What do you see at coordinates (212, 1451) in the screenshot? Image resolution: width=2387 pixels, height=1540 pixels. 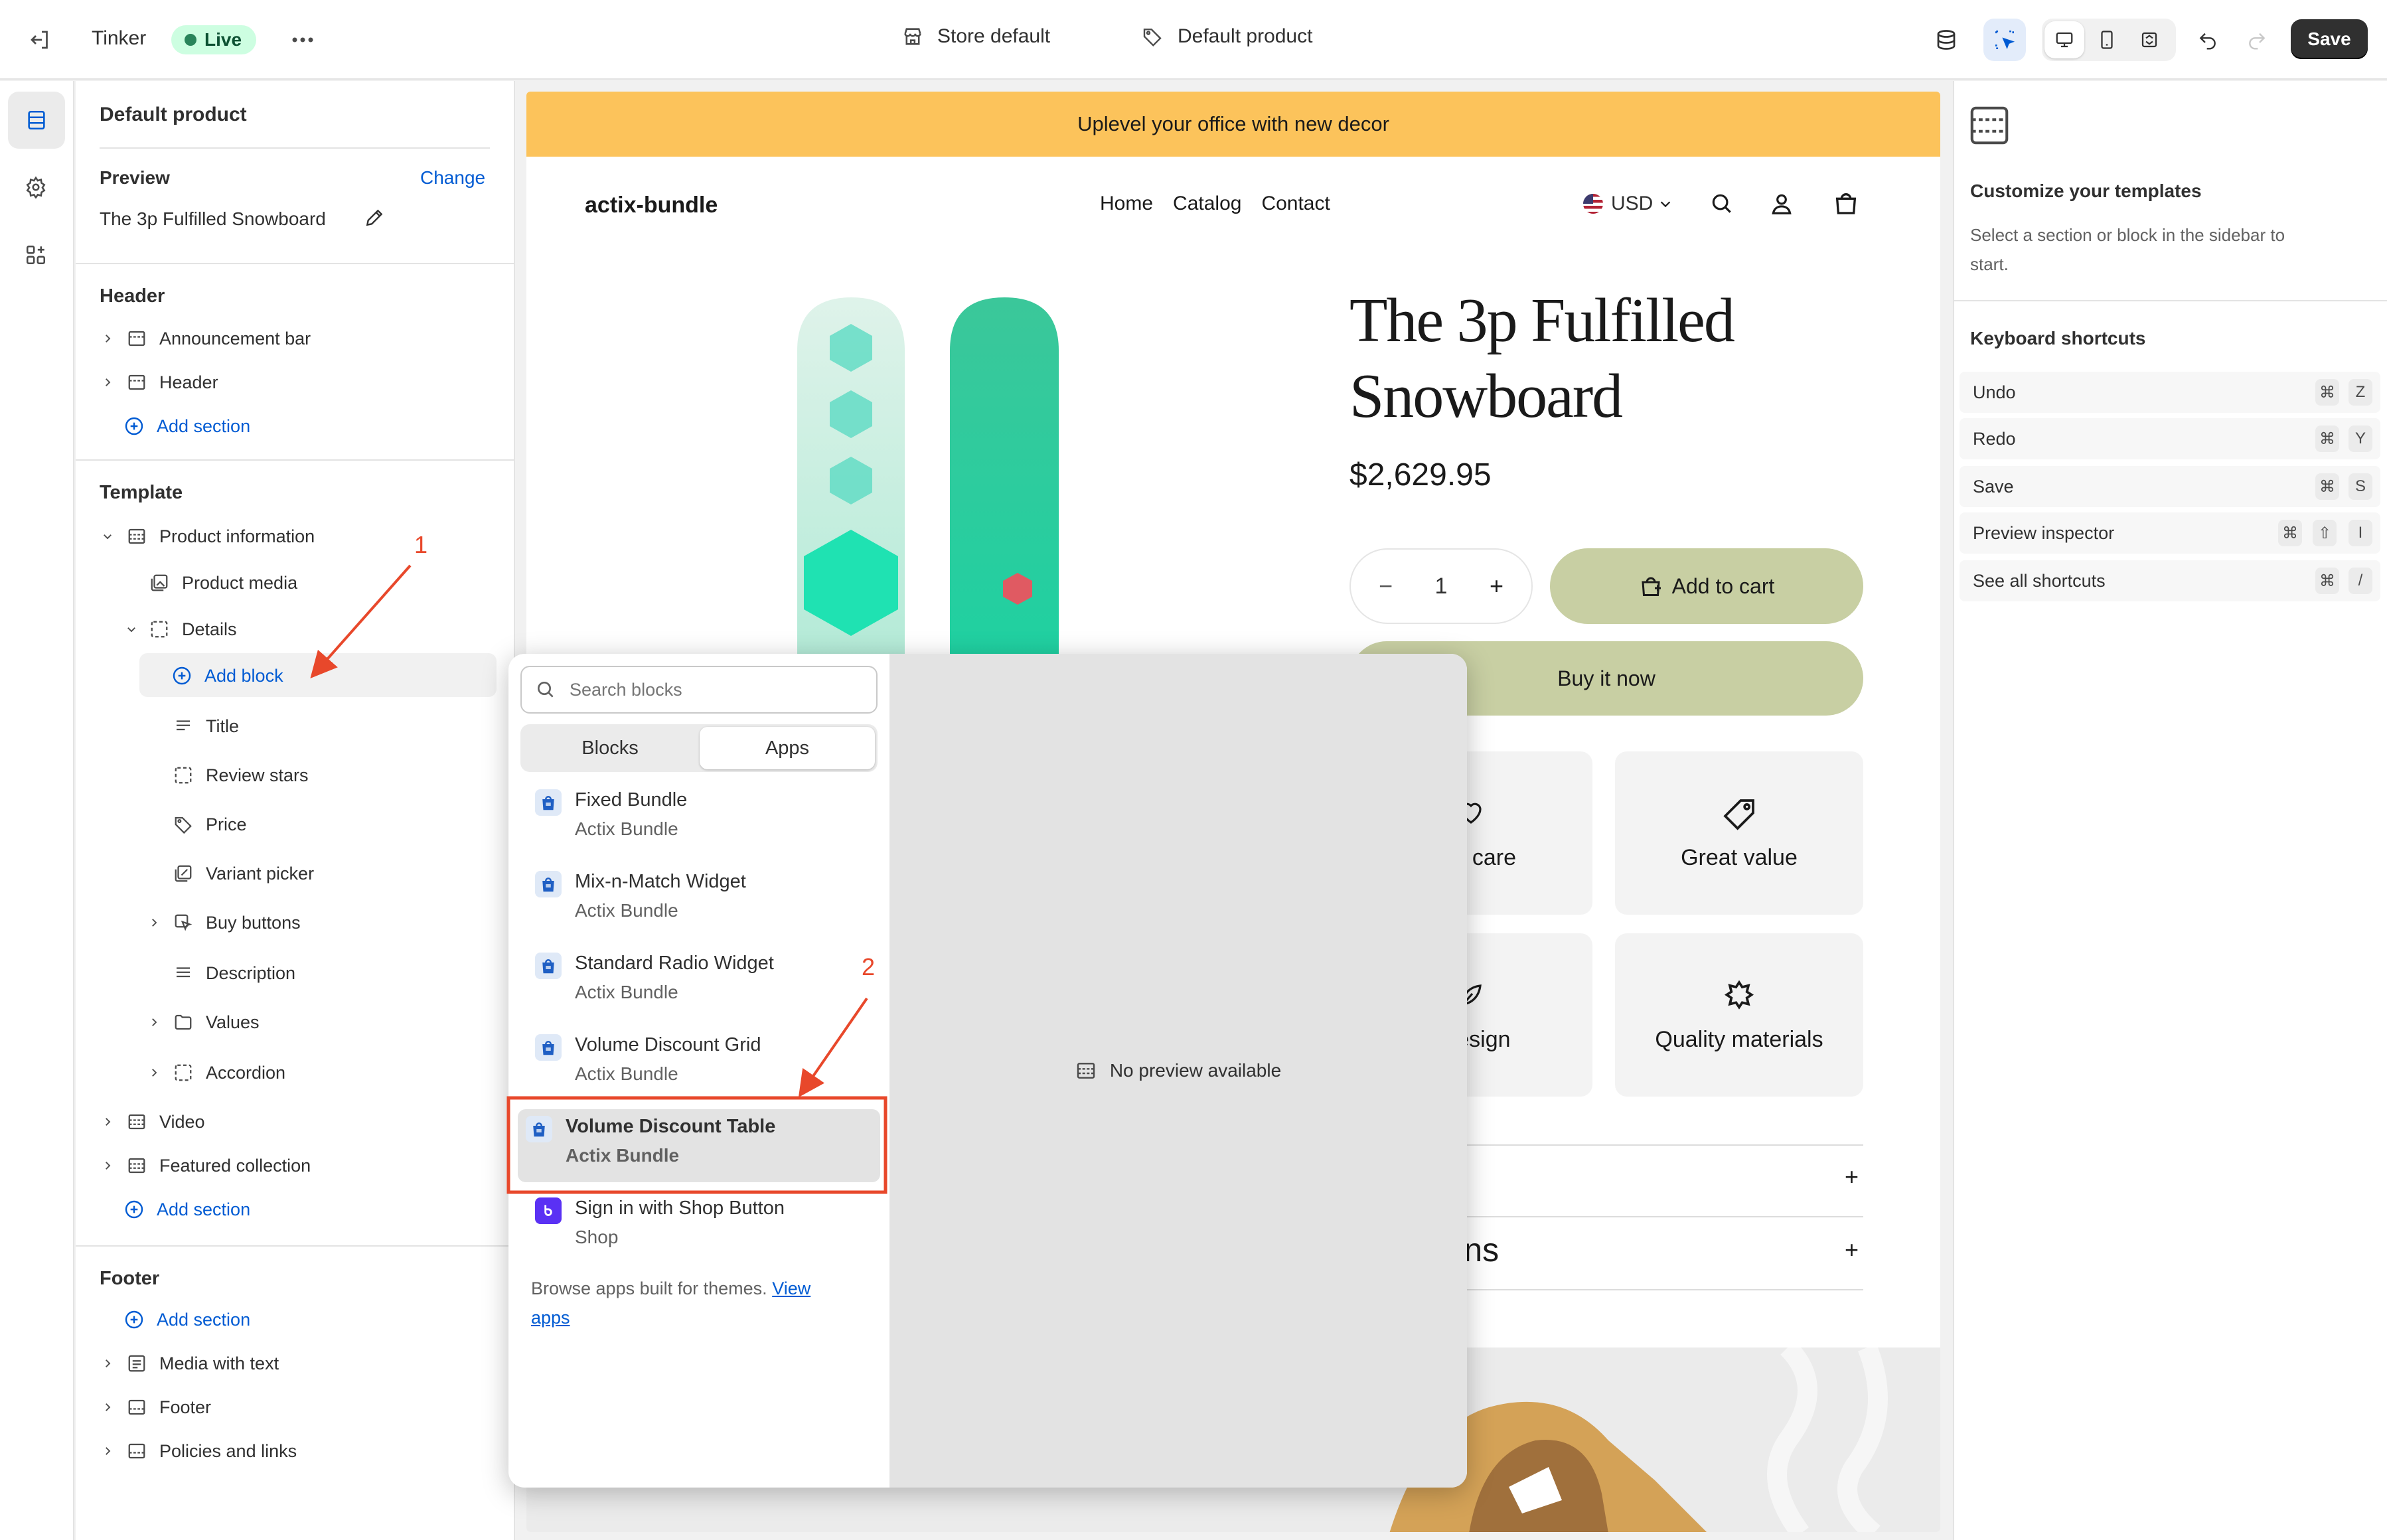 I see `section-policies-and-links: Policies and links` at bounding box center [212, 1451].